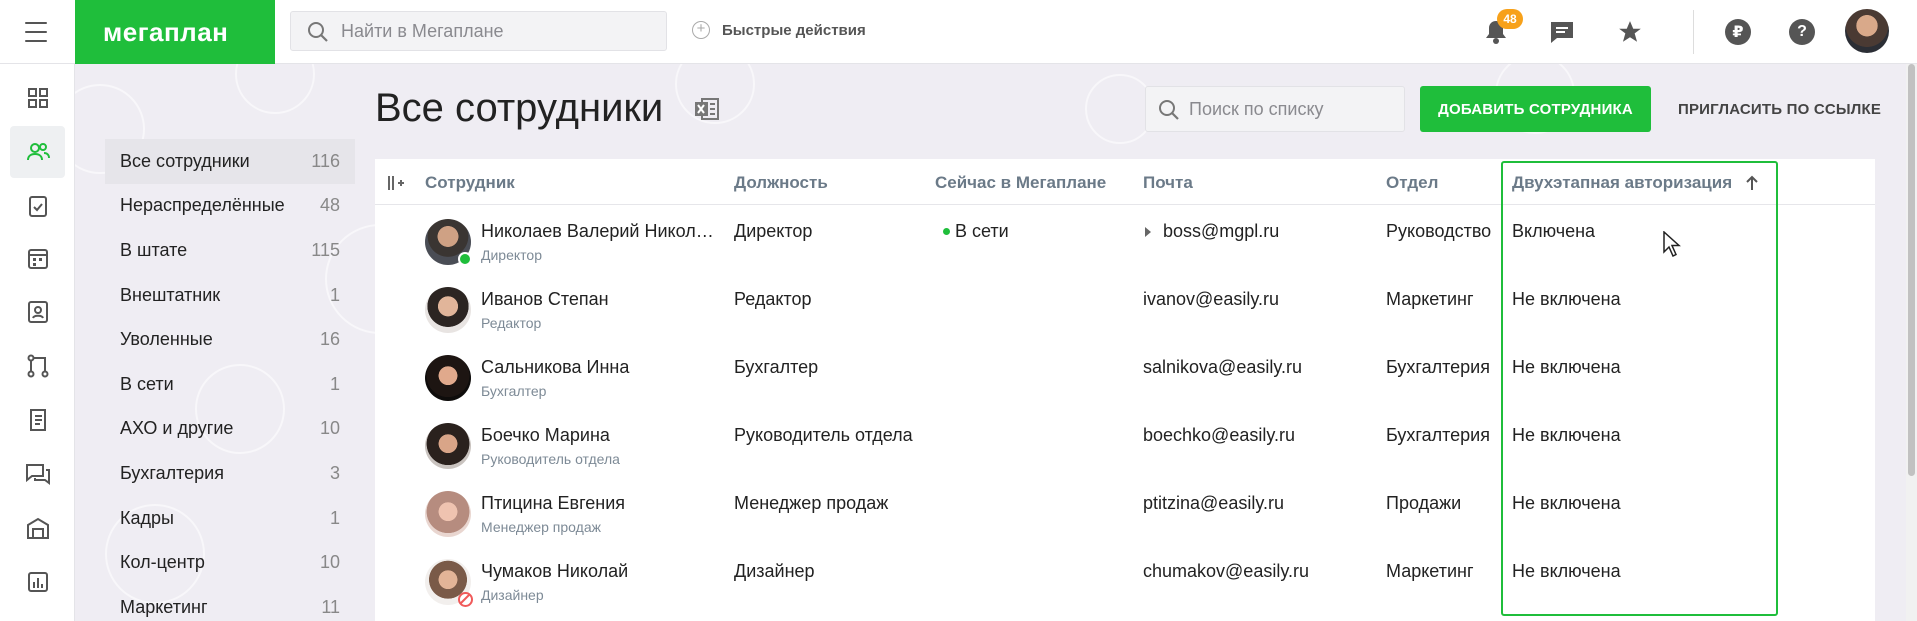  I want to click on rail-contacts, so click(37, 312).